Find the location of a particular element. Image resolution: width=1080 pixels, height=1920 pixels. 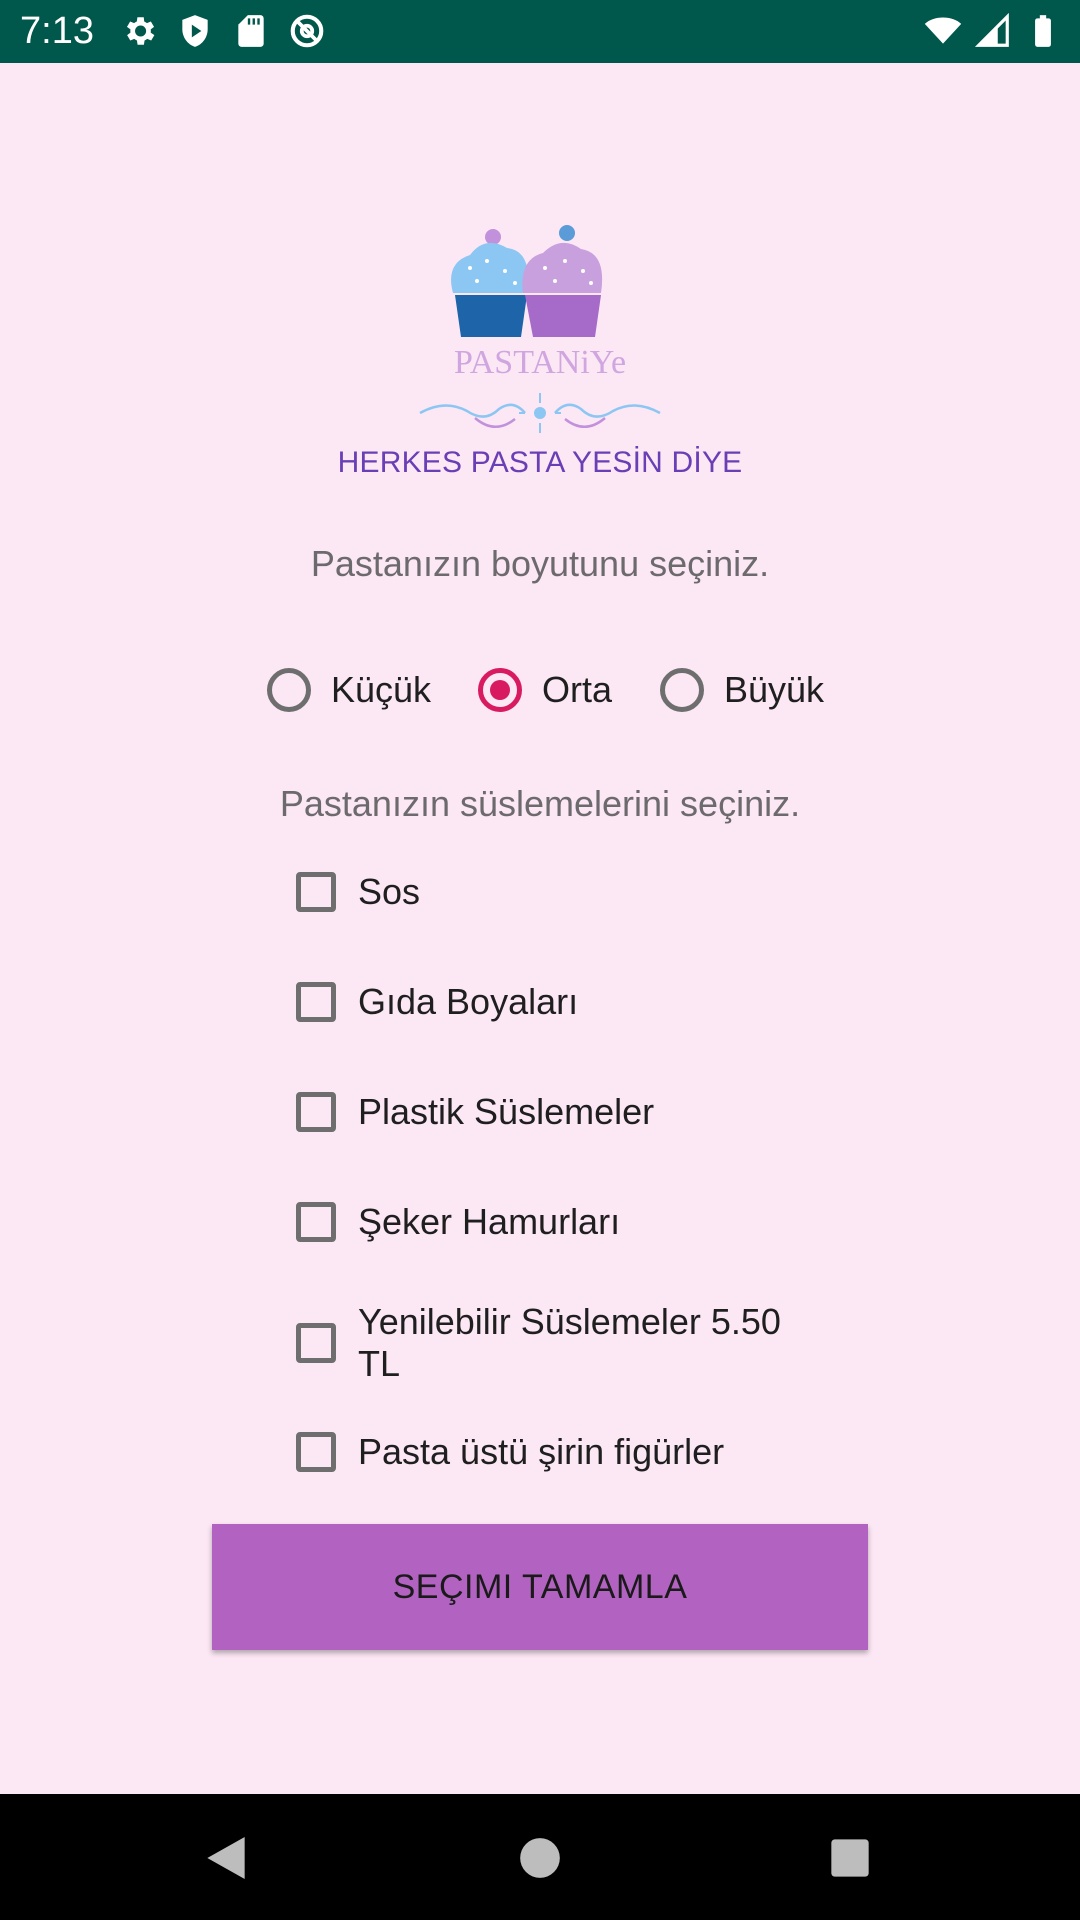

cell-signal-icon is located at coordinates (991, 29).